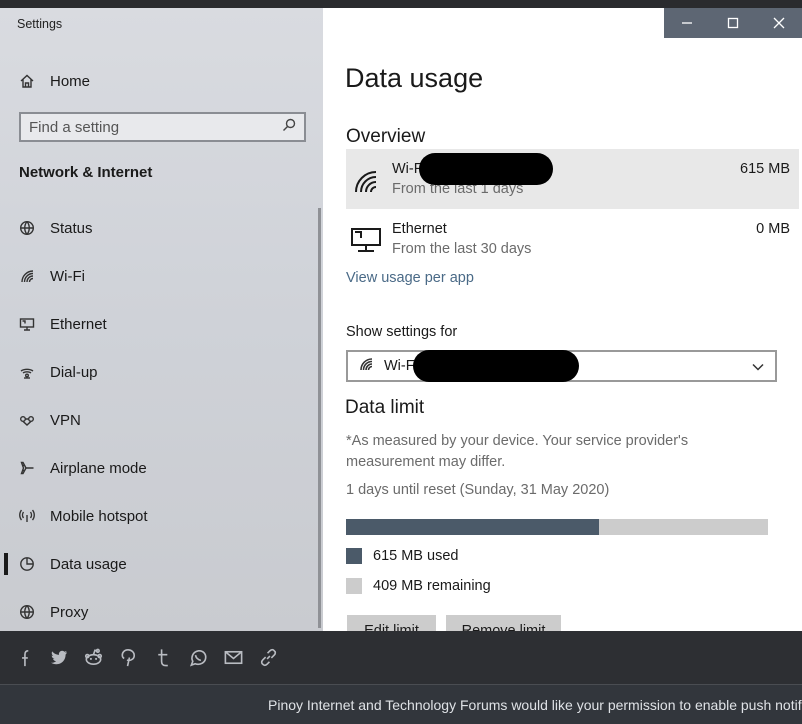 The image size is (802, 724). What do you see at coordinates (58, 657) in the screenshot?
I see `twitter-icon` at bounding box center [58, 657].